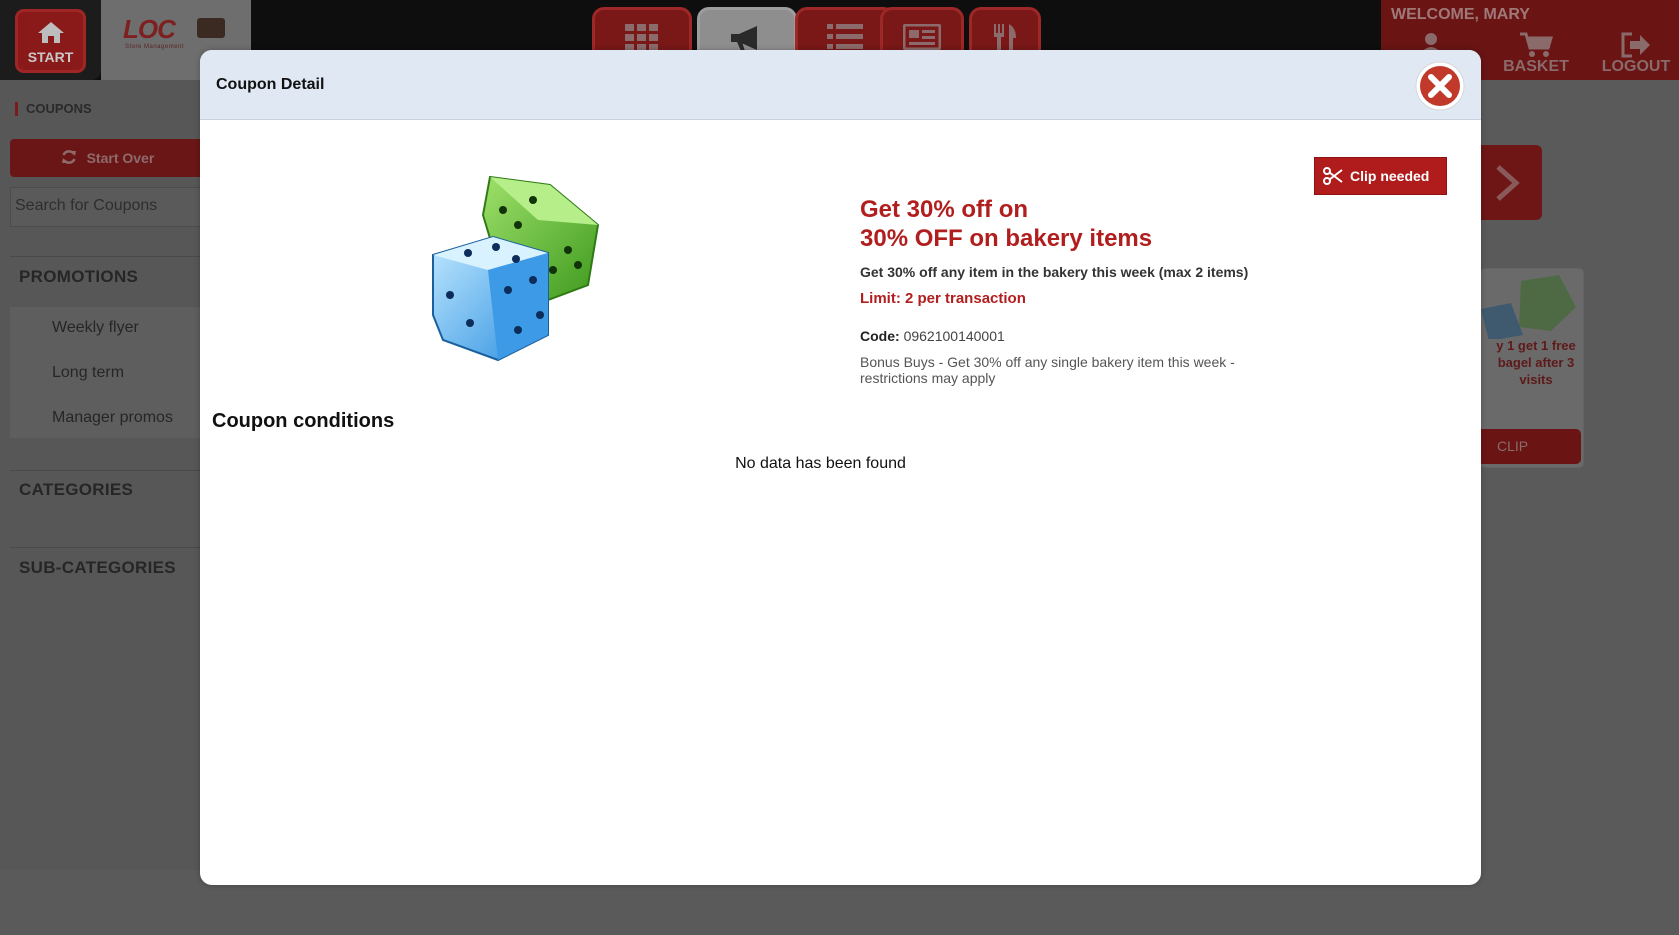  What do you see at coordinates (211, 28) in the screenshot?
I see `logo-mark` at bounding box center [211, 28].